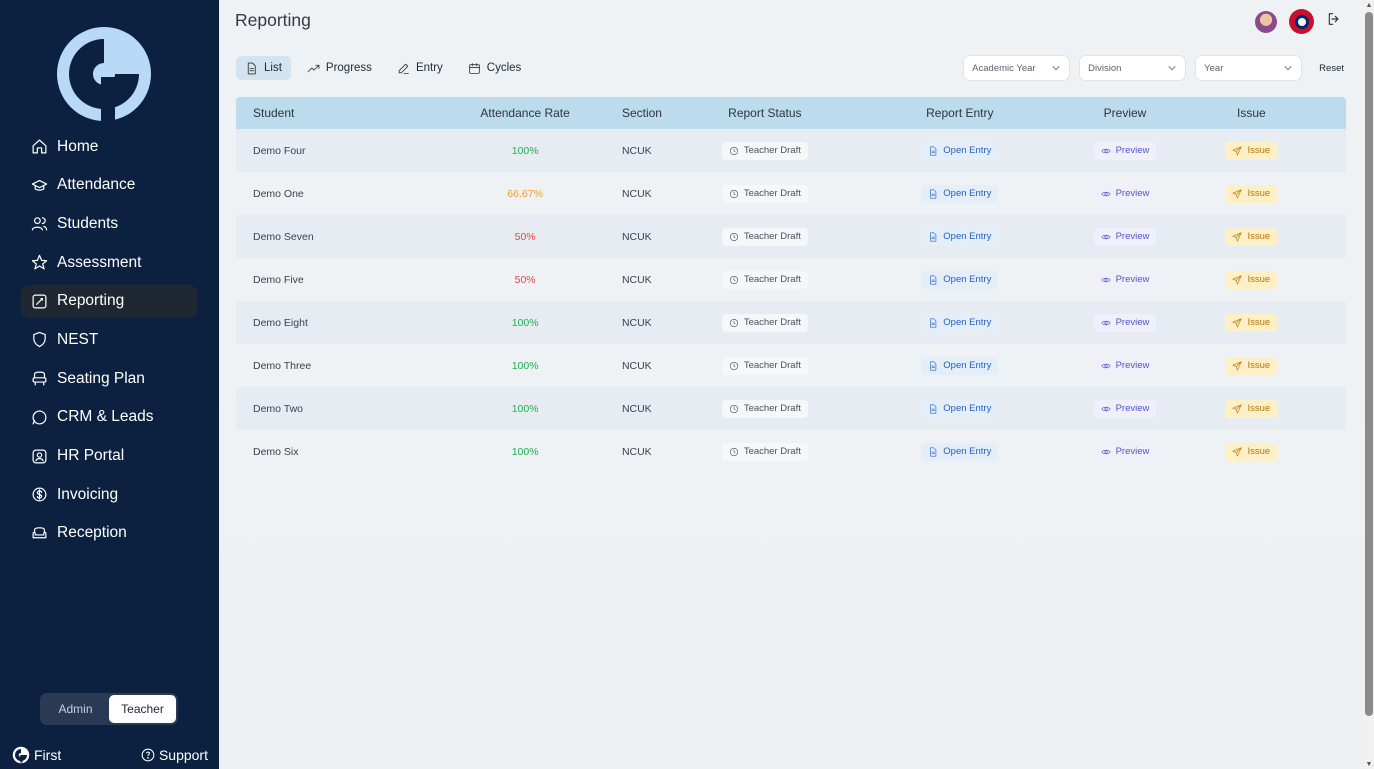 The height and width of the screenshot is (769, 1374). I want to click on sidebar-item-label: NEST, so click(78, 339).